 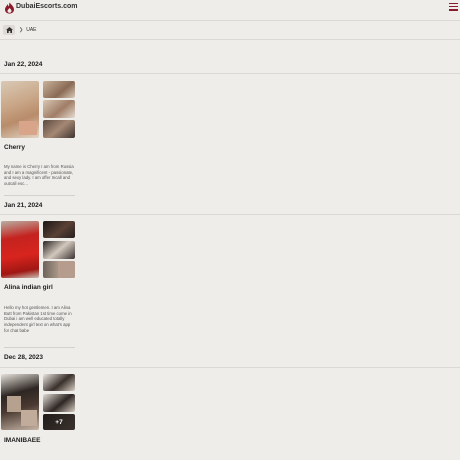 What do you see at coordinates (31, 30) in the screenshot?
I see `breadcrumb-current: UAE` at bounding box center [31, 30].